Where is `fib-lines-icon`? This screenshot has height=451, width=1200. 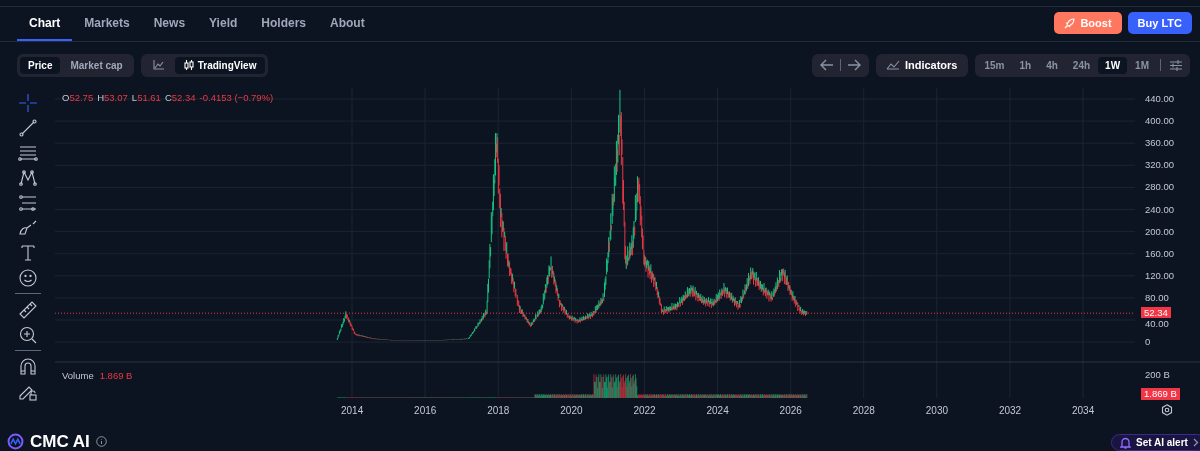
fib-lines-icon is located at coordinates (27, 202).